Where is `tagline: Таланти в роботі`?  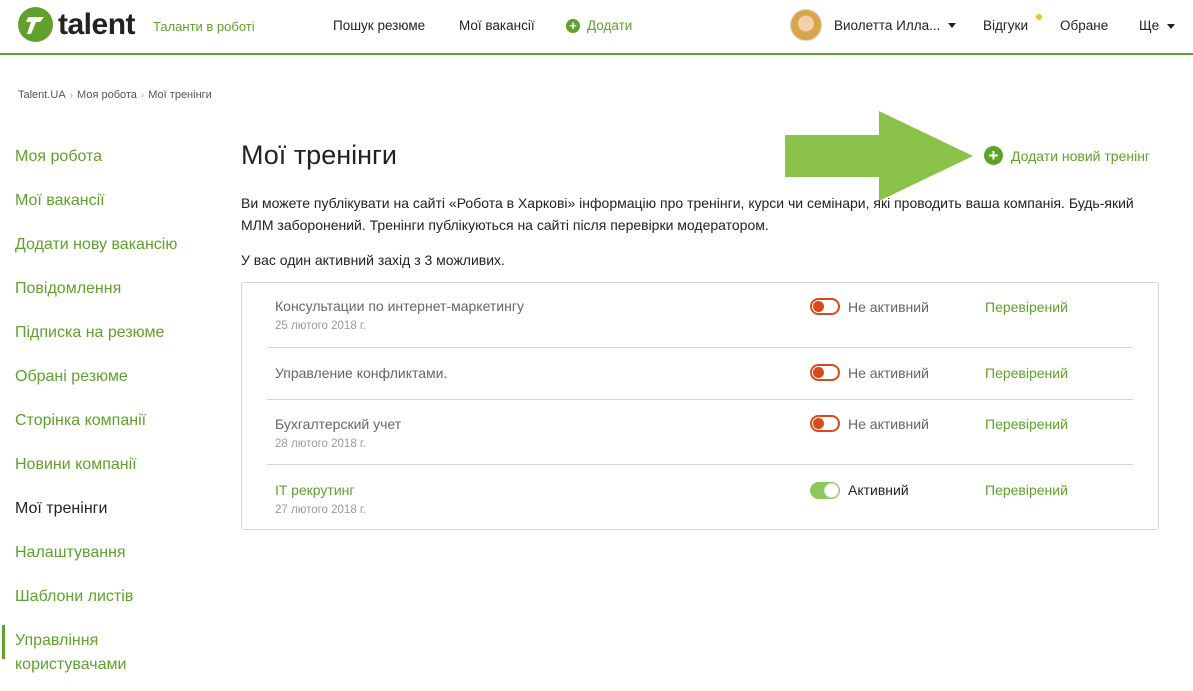 tagline: Таланти в роботі is located at coordinates (204, 26).